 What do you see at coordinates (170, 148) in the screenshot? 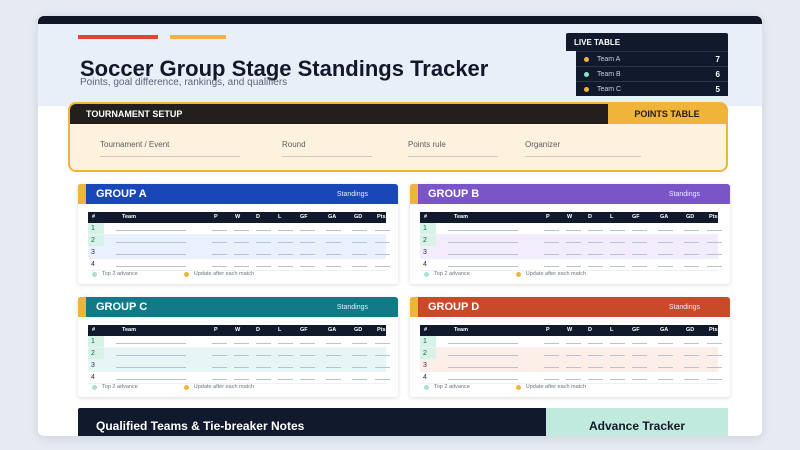
I see `field-tournament-event: Tournament / Event` at bounding box center [170, 148].